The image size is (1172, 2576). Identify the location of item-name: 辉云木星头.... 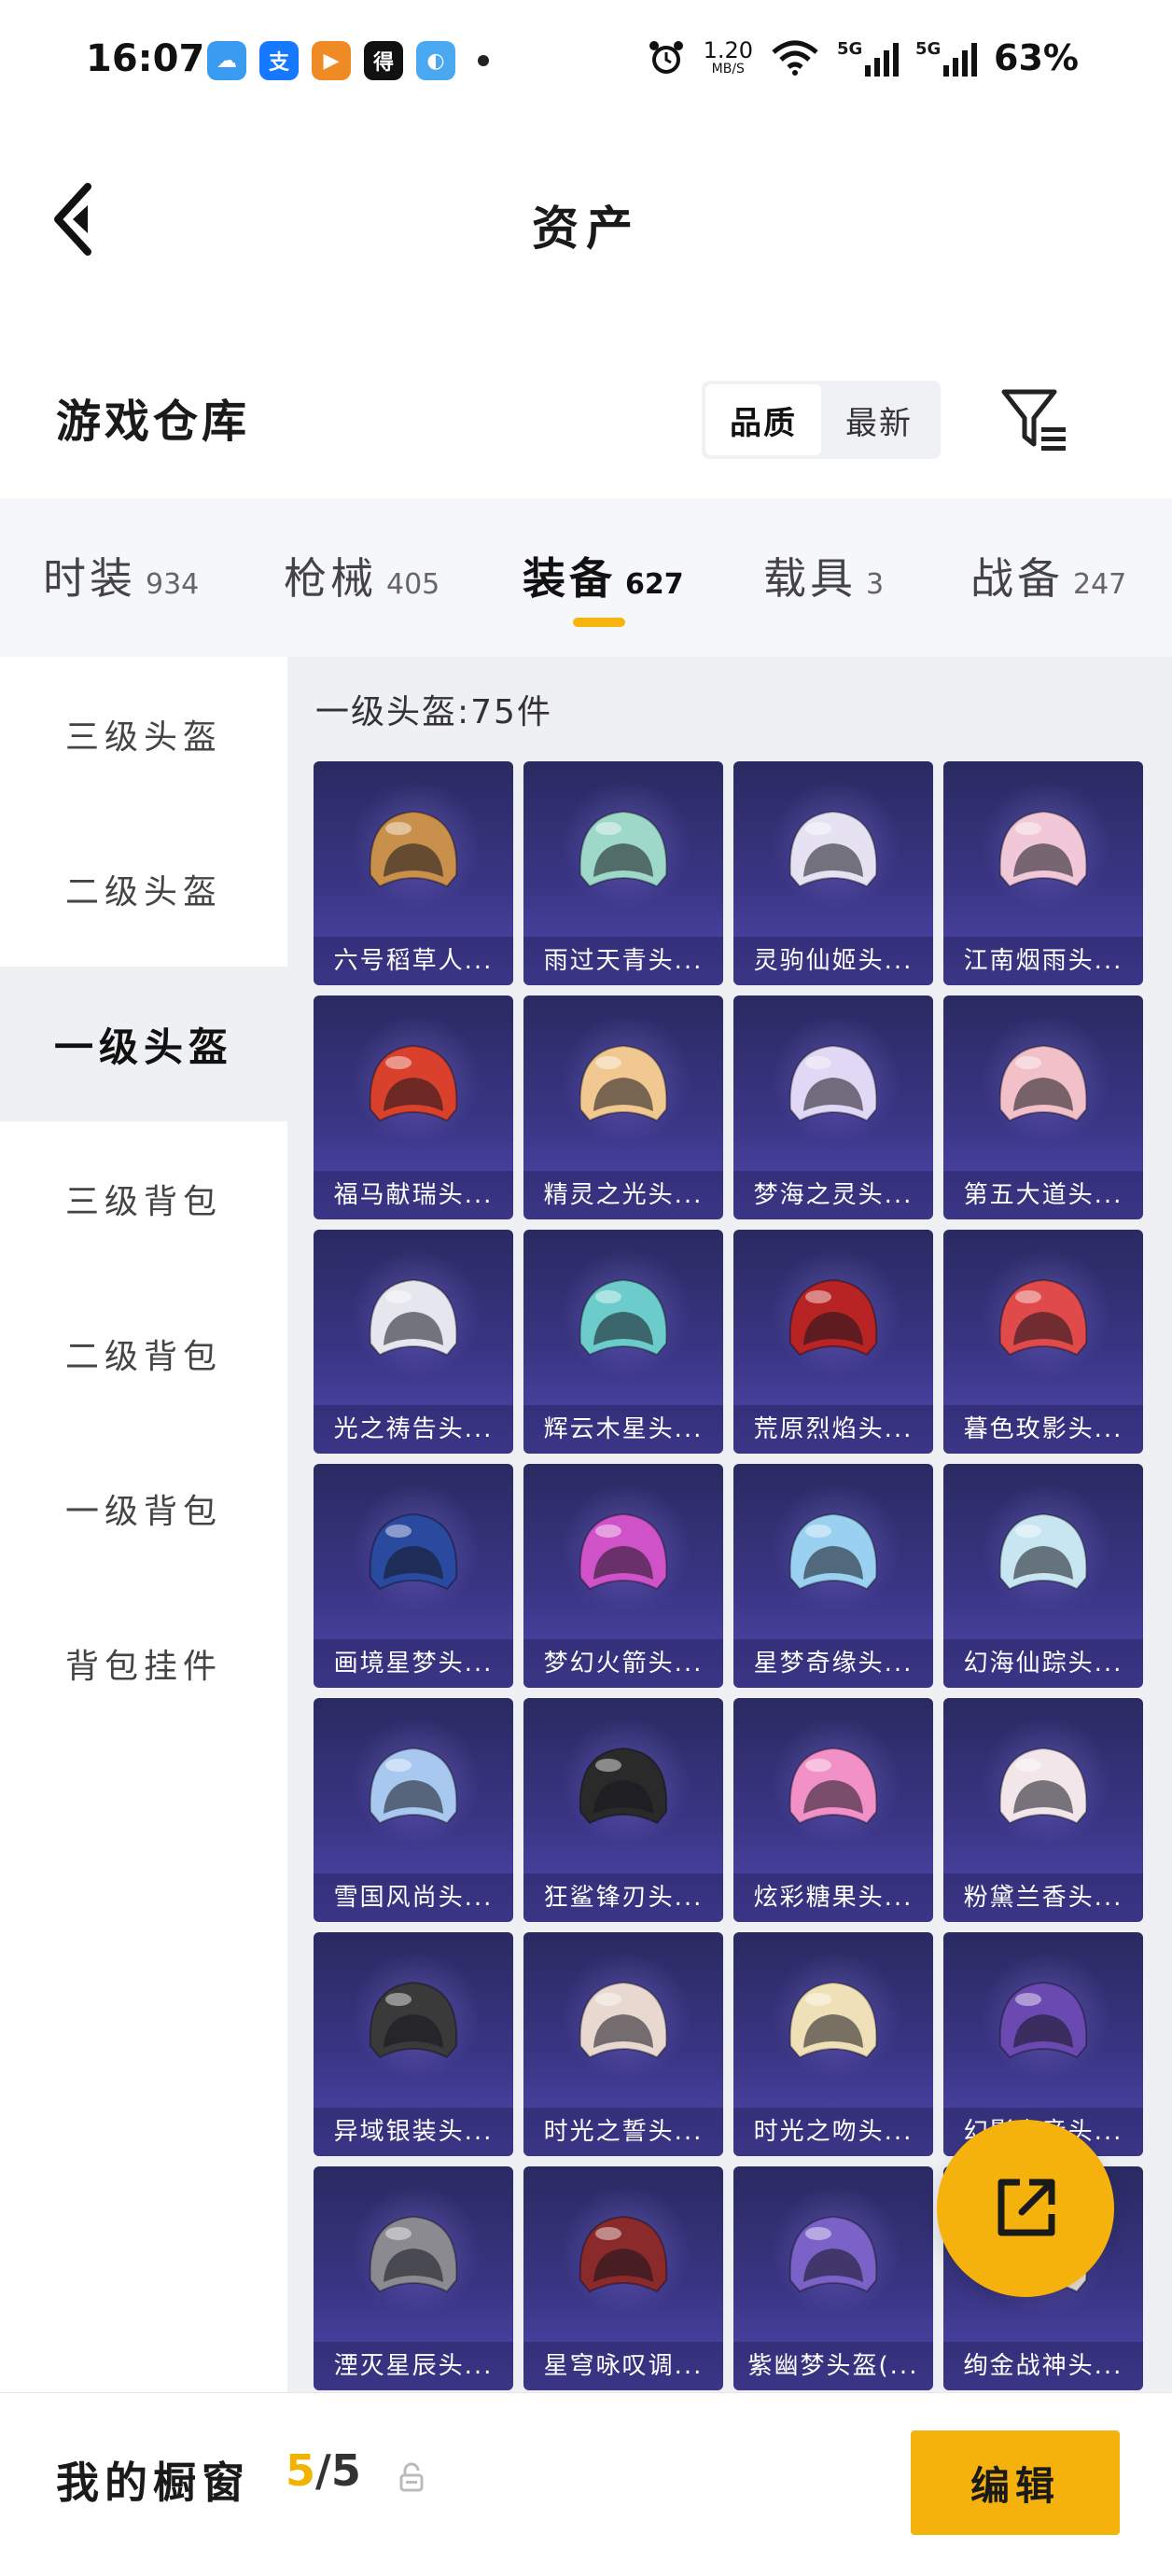
(623, 1429).